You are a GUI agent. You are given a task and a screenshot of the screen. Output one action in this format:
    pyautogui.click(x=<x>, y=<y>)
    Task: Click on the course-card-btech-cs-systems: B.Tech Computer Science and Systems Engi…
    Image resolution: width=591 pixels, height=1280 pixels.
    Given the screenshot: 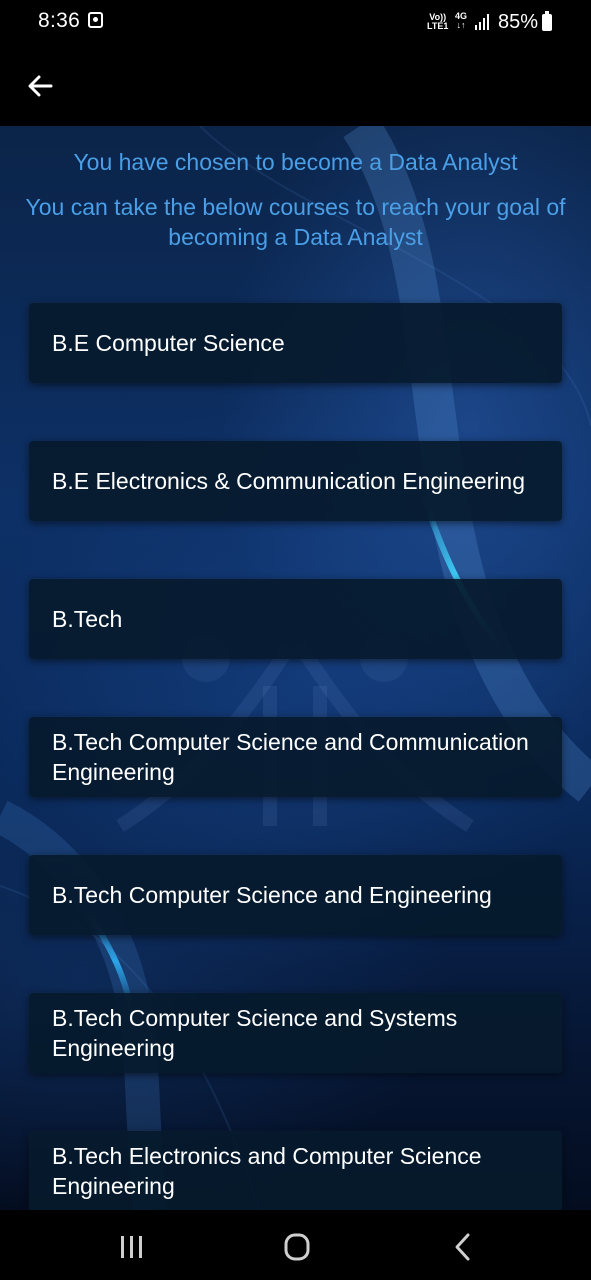 What is the action you would take?
    pyautogui.click(x=295, y=1033)
    